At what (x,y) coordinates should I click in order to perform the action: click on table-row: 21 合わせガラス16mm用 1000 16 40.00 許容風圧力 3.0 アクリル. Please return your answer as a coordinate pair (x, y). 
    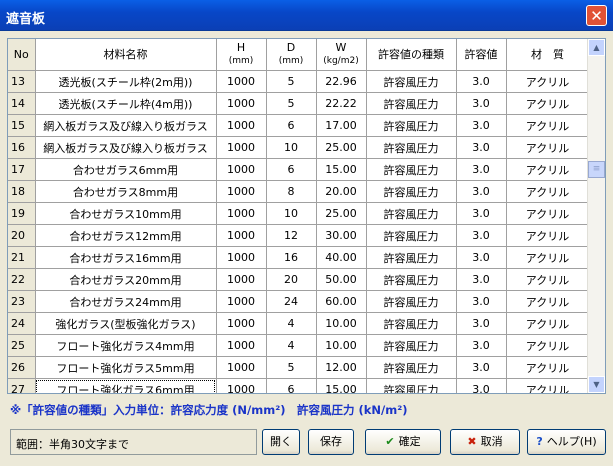
    Looking at the image, I should click on (299, 257).